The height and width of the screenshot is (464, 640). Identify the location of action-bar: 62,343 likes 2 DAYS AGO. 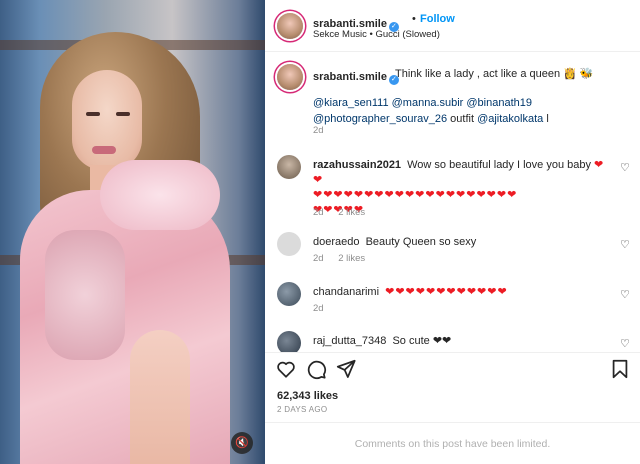
(452, 387).